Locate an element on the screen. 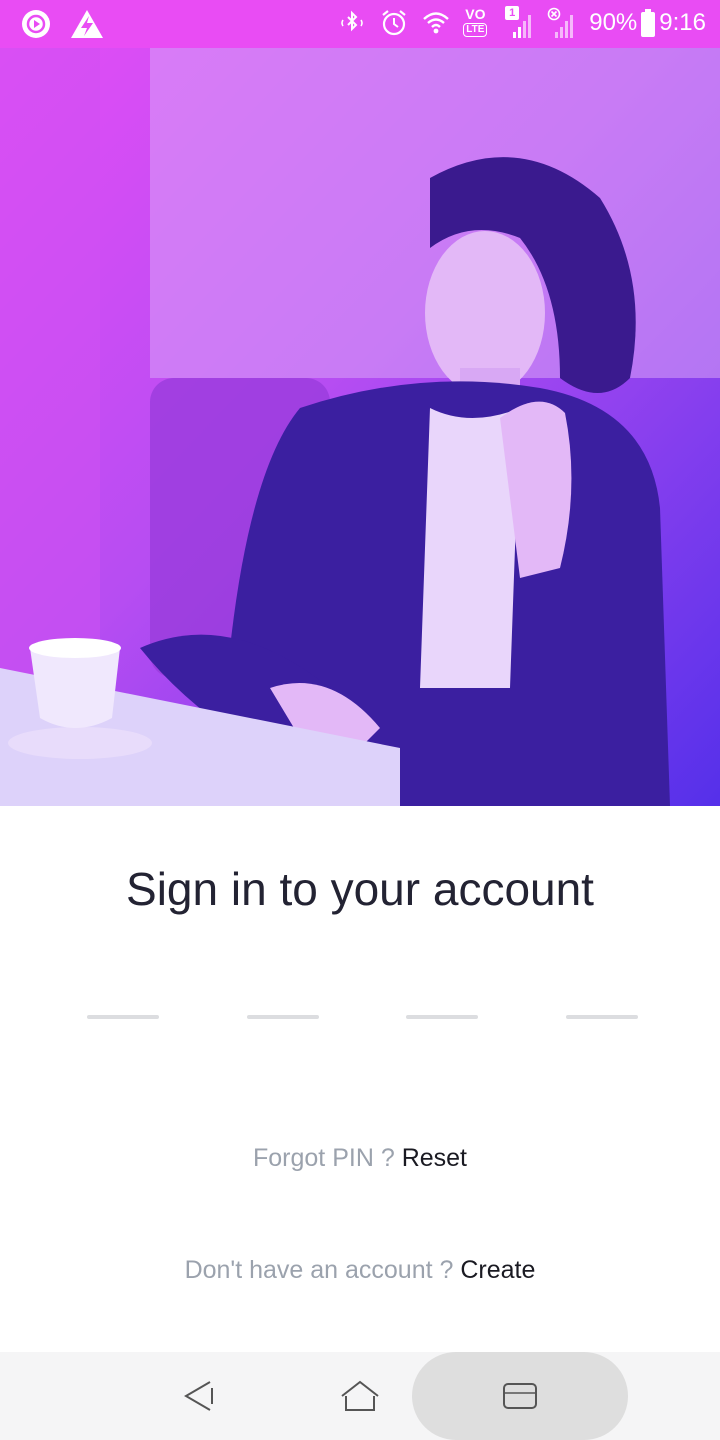  battery-icon is located at coordinates (648, 23).